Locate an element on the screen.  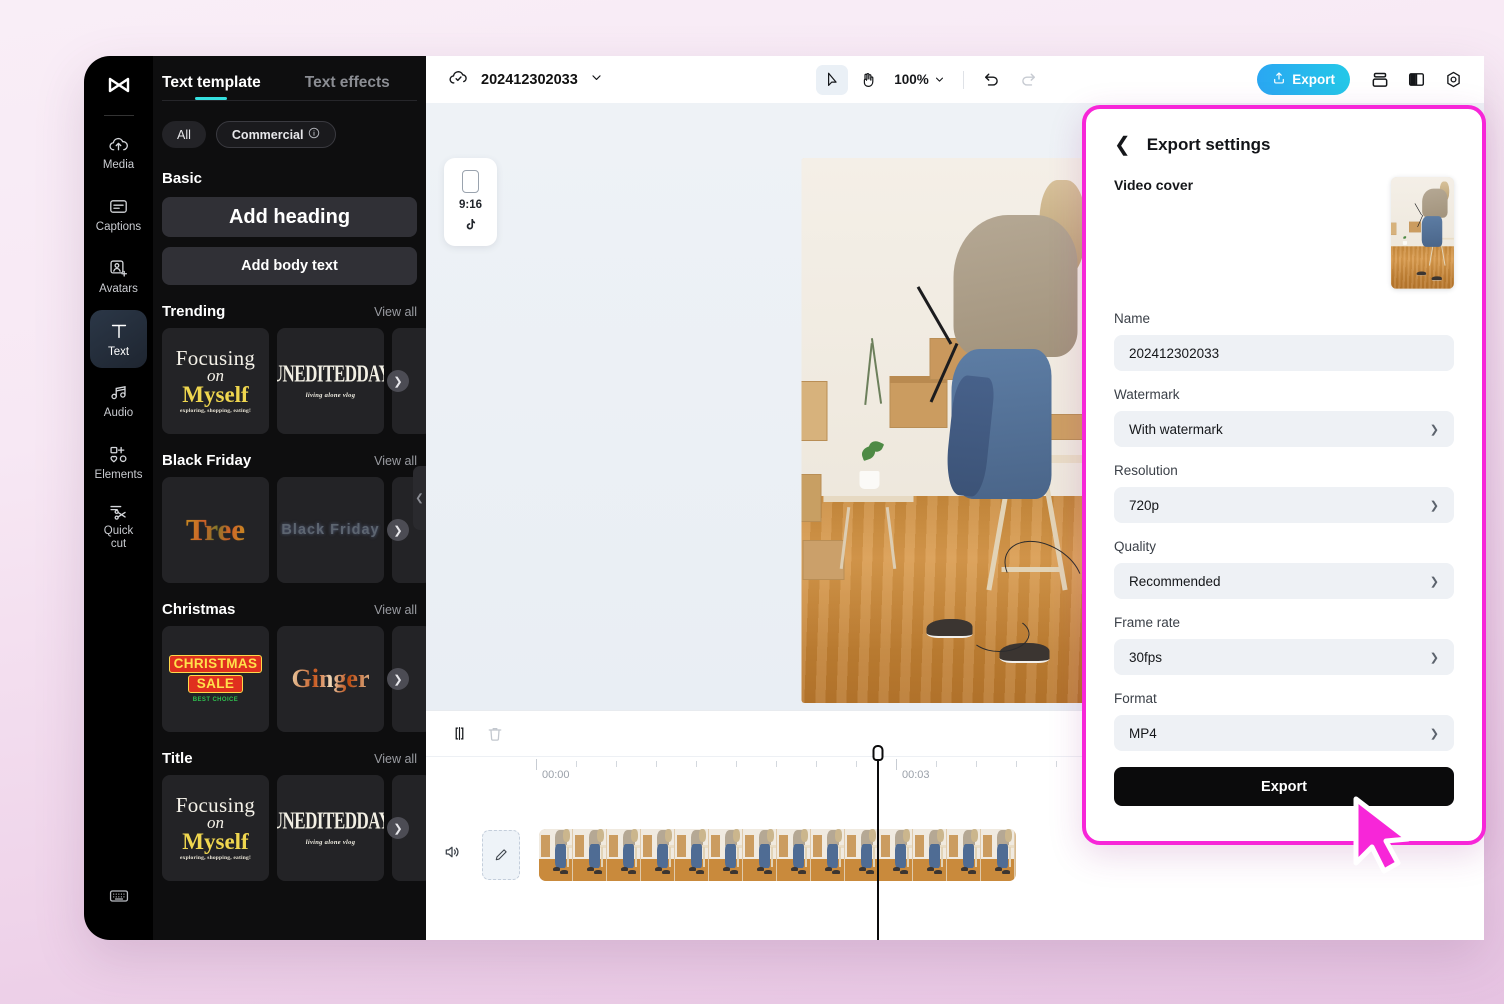
split-icon is located at coordinates (459, 734).